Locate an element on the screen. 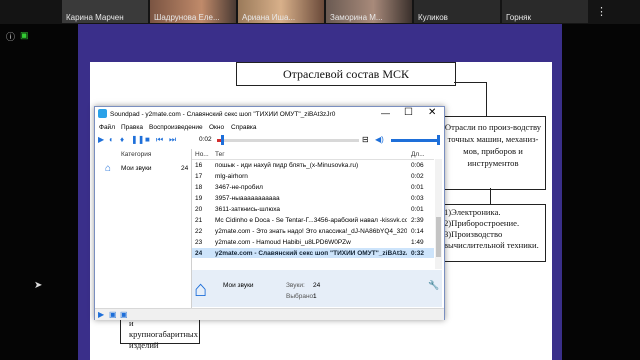  minimize-icon: — is located at coordinates (385, 113).